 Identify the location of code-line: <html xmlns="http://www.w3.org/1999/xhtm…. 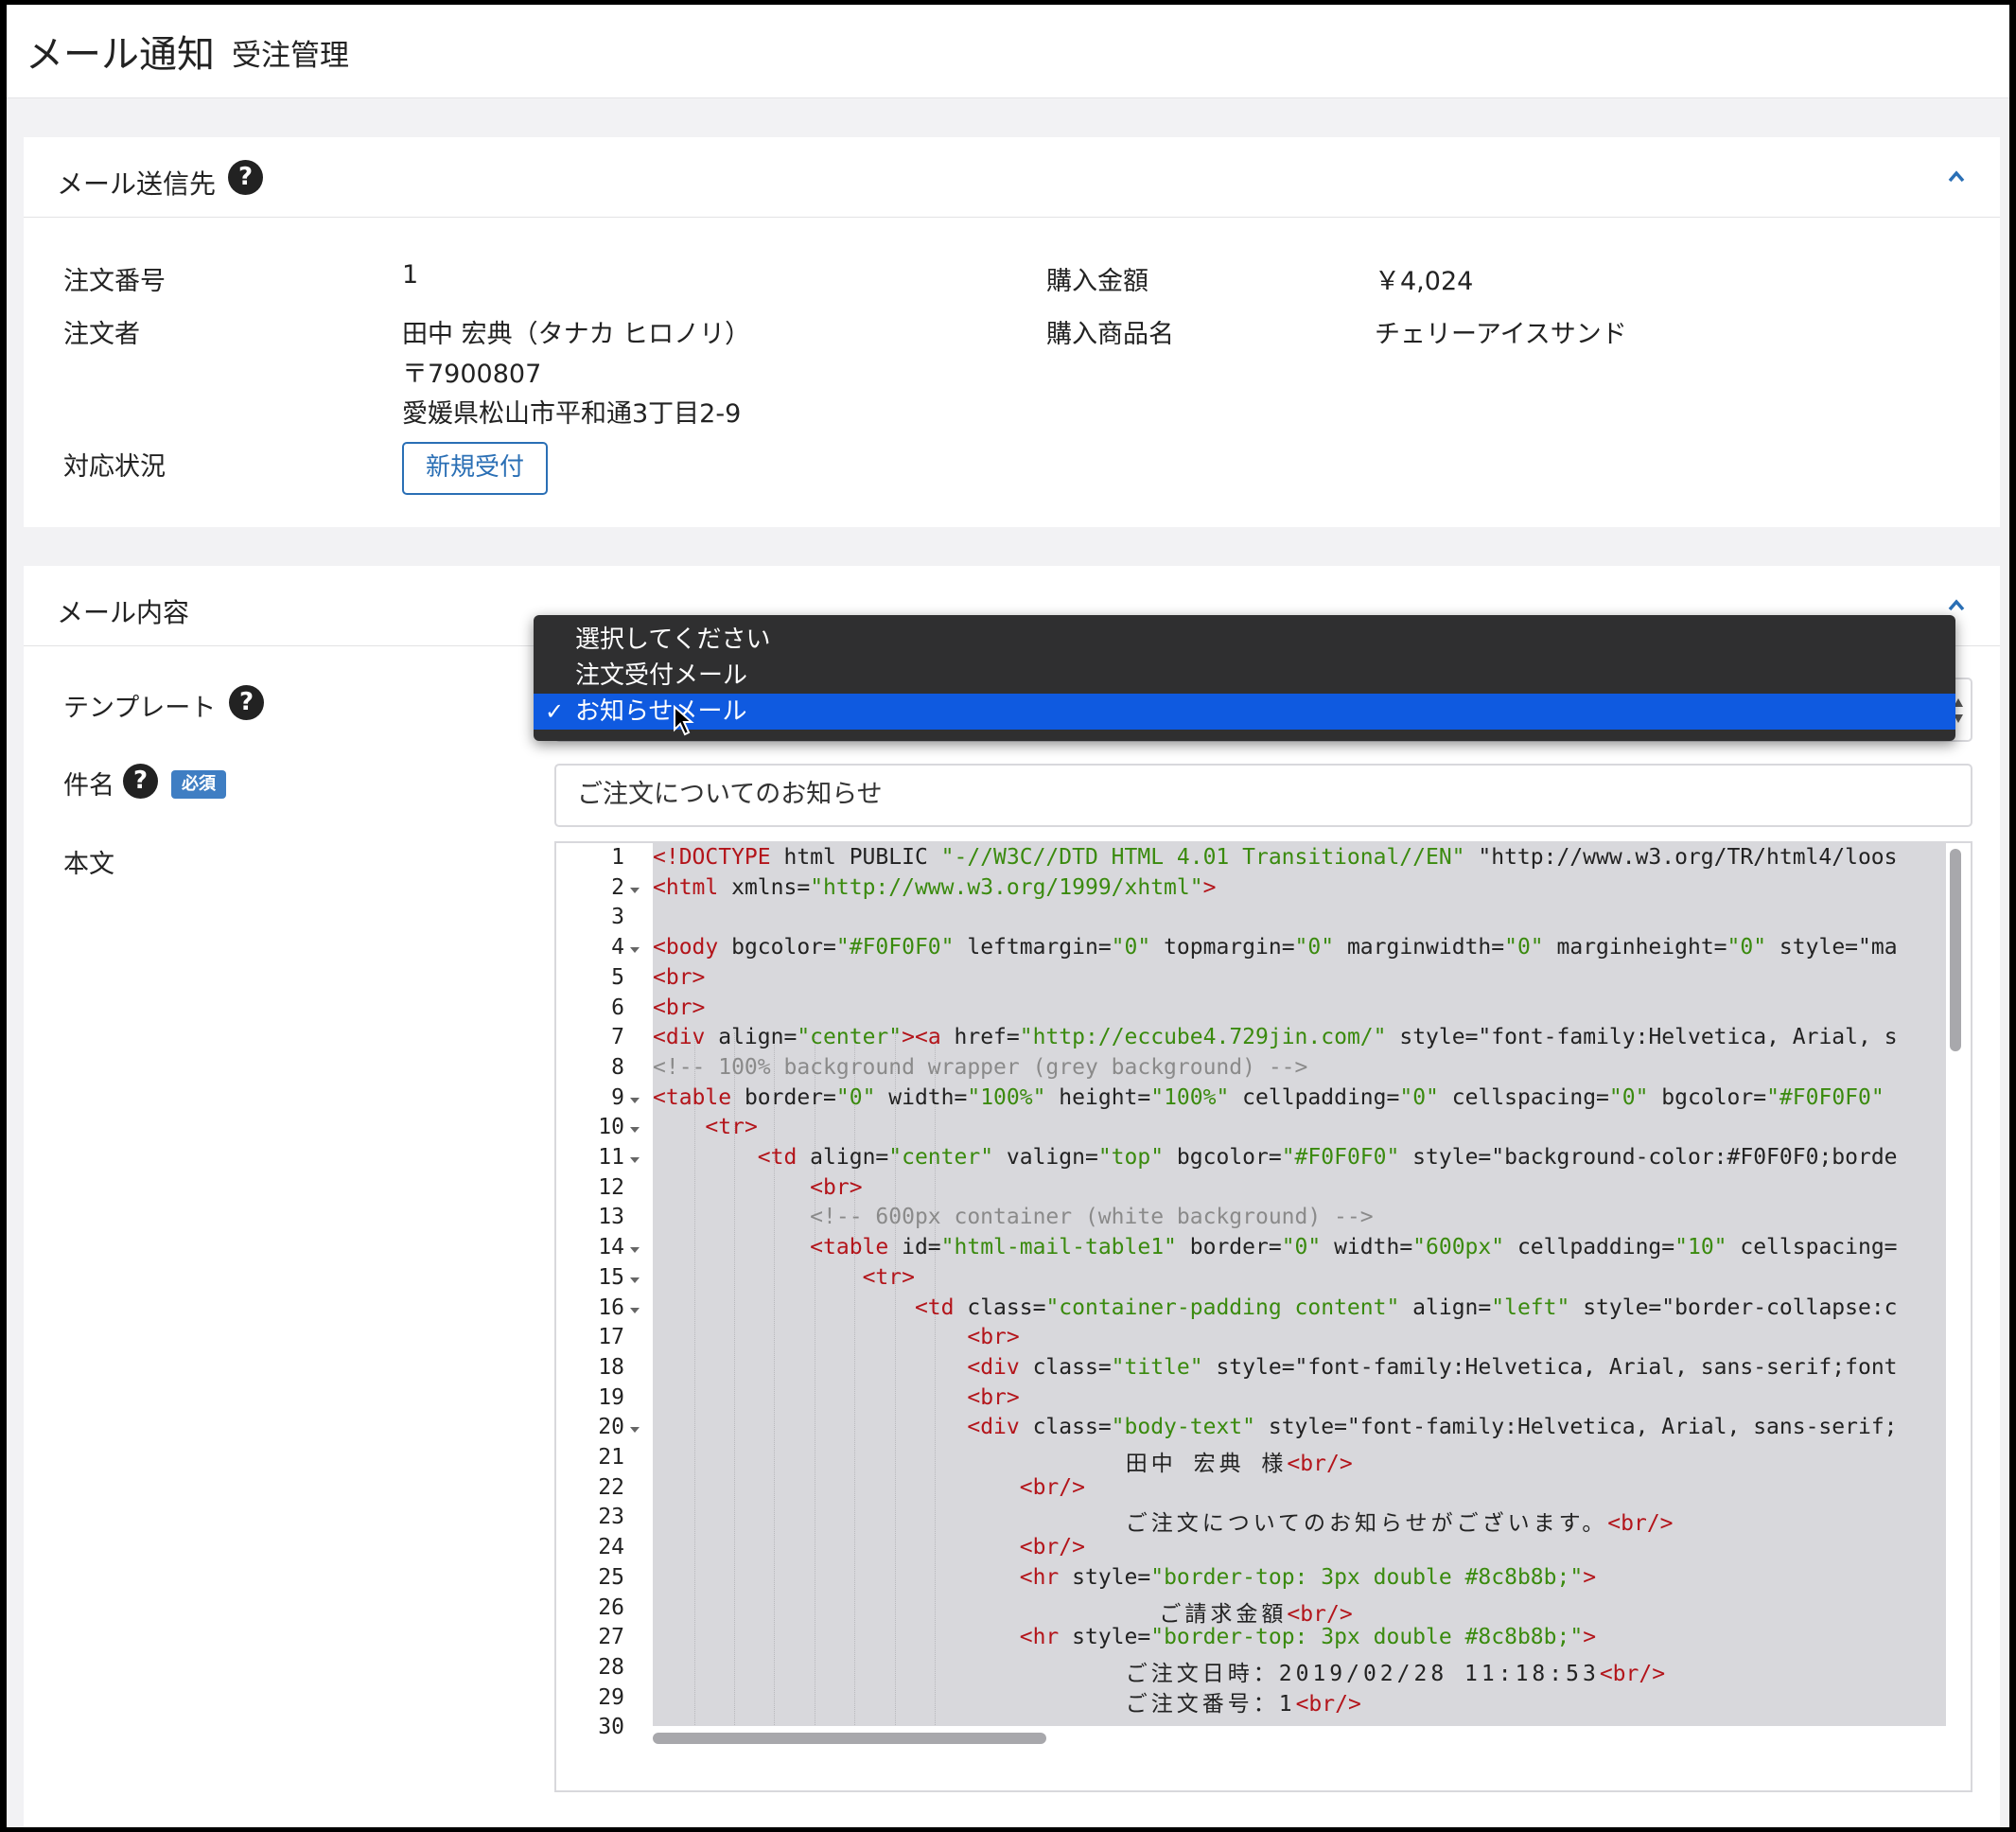
(935, 887).